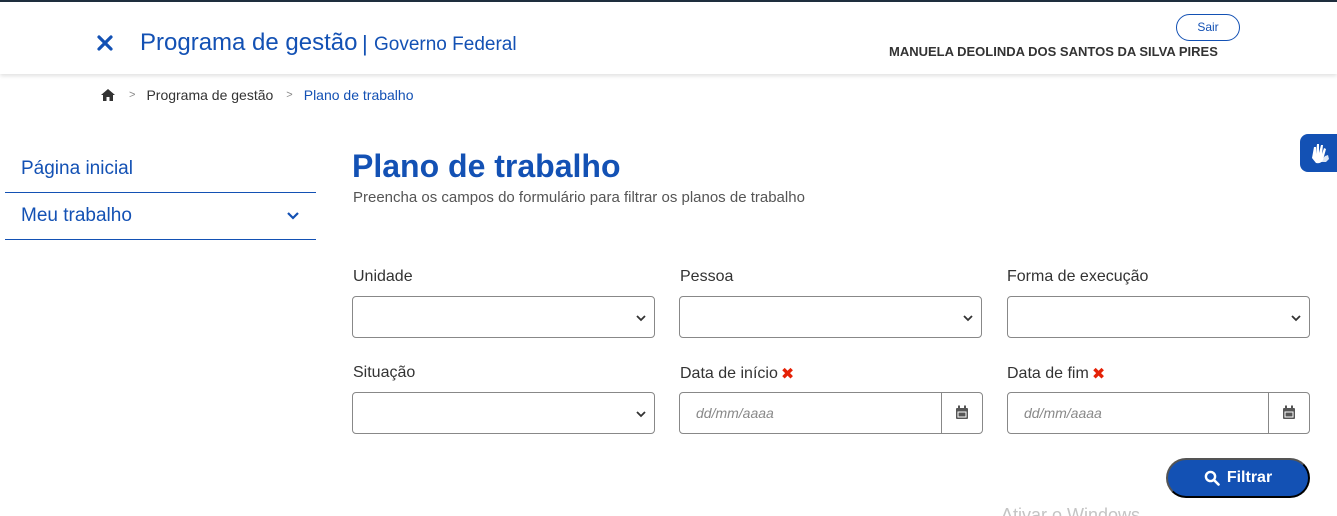 This screenshot has width=1337, height=516. Describe the element at coordinates (1158, 317) in the screenshot. I see `forma-execucao-select` at that location.